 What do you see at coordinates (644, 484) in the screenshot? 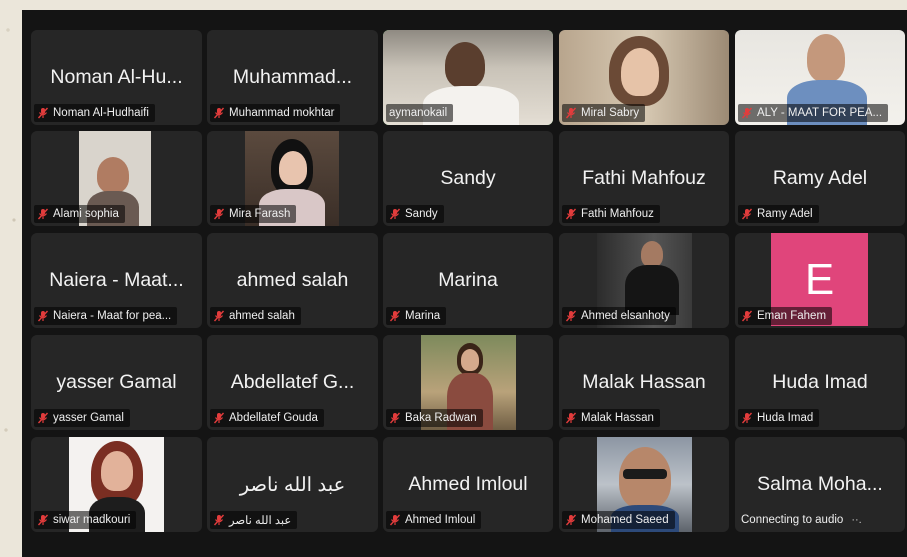
I see `participant-tile-mohamed-saeed: Mohamed Saeed` at bounding box center [644, 484].